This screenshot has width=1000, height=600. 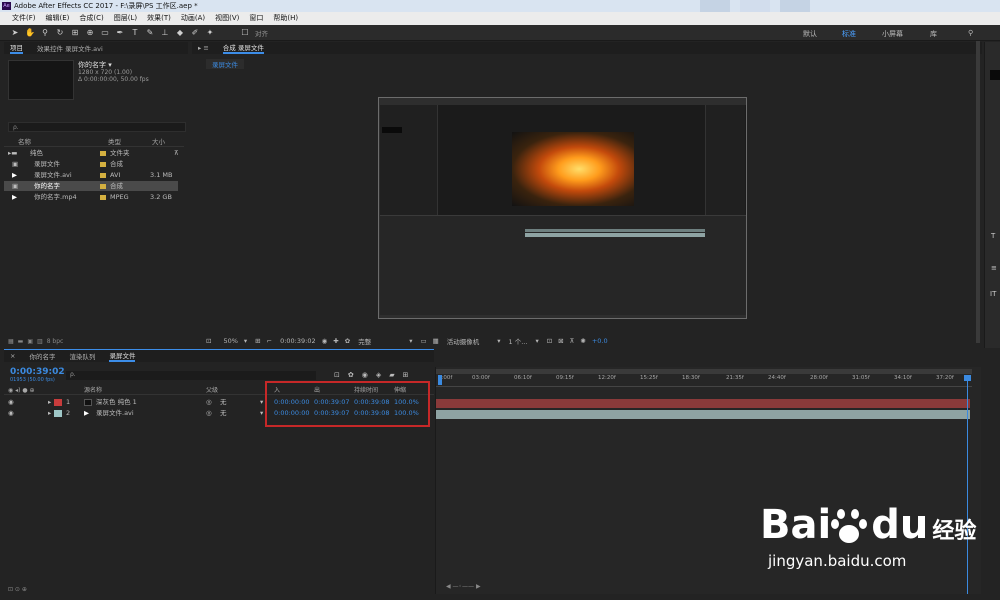 I want to click on close-icon: ×, so click(x=12, y=356).